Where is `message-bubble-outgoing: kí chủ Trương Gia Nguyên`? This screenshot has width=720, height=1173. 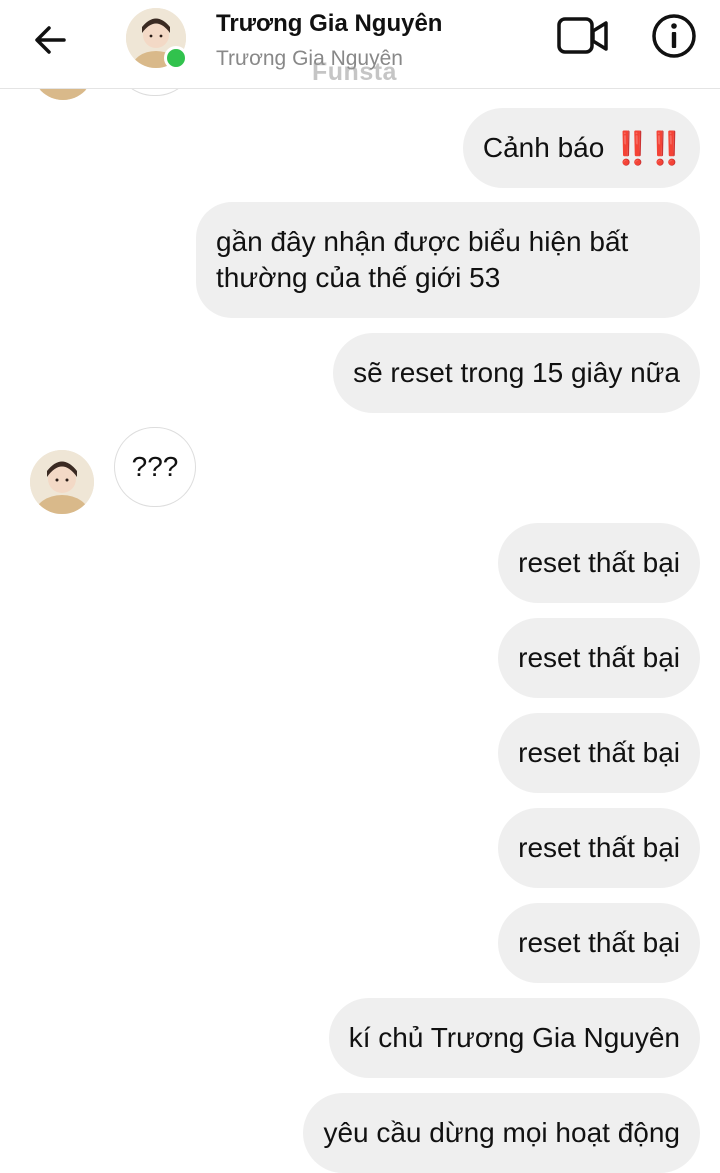 message-bubble-outgoing: kí chủ Trương Gia Nguyên is located at coordinates (514, 1038).